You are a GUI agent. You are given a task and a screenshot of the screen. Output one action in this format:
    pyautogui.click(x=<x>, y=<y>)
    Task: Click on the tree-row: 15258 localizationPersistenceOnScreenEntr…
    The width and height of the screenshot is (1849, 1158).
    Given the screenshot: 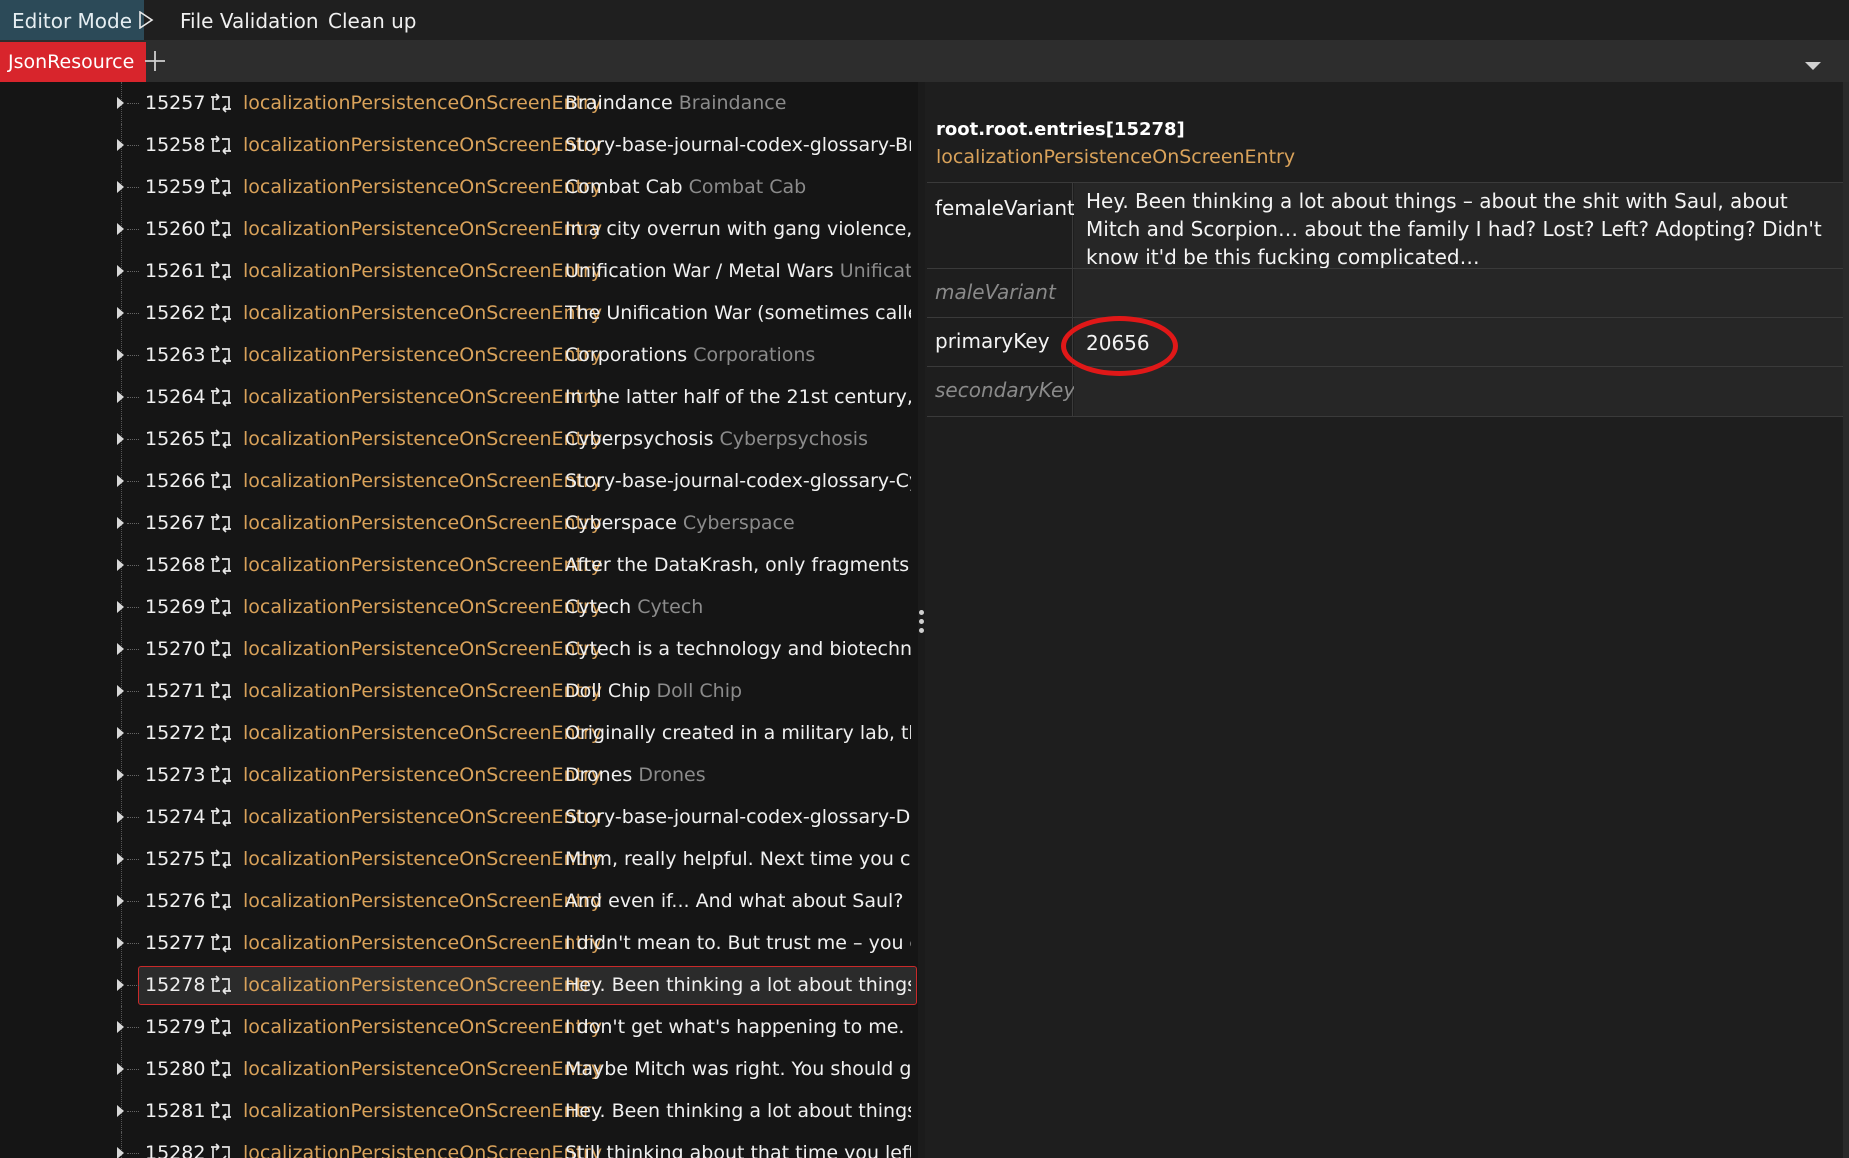 What is the action you would take?
    pyautogui.click(x=459, y=145)
    